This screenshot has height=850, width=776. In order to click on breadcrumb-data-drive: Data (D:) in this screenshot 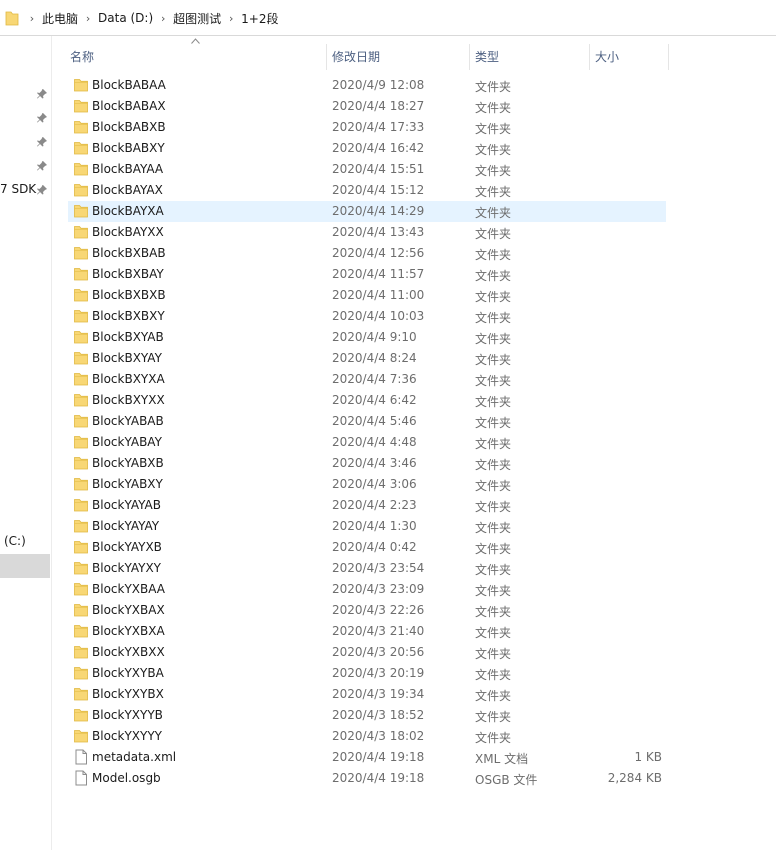, I will do `click(125, 18)`.